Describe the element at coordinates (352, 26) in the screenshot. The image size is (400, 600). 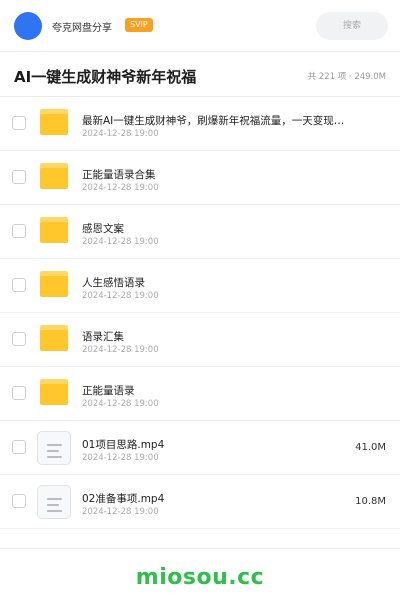
I see `search-input: 搜索` at that location.